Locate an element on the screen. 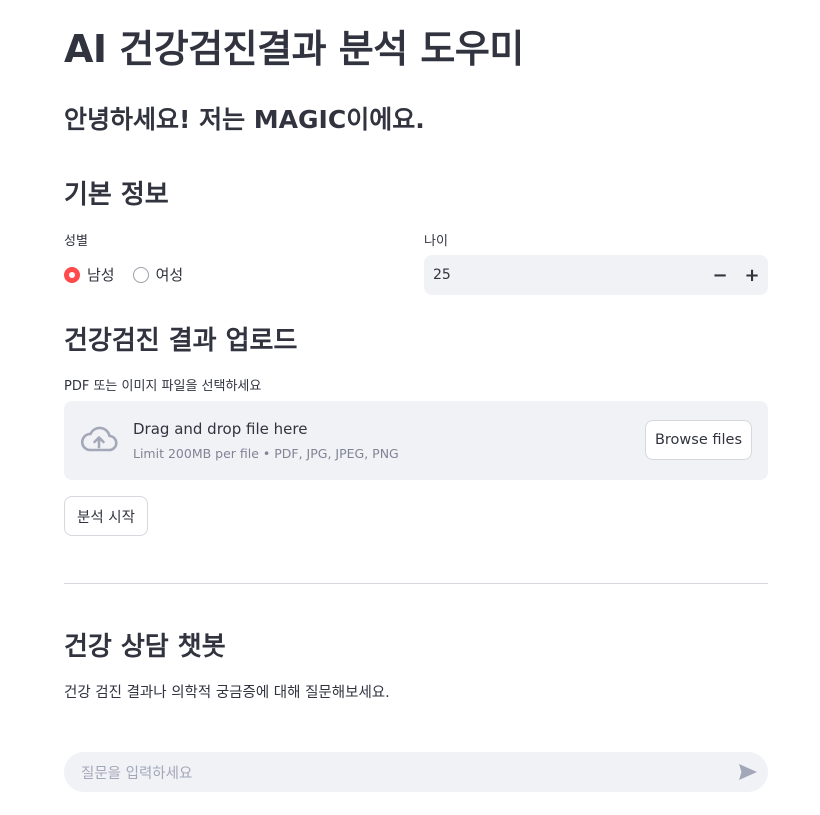  radio-selected-icon is located at coordinates (72, 274).